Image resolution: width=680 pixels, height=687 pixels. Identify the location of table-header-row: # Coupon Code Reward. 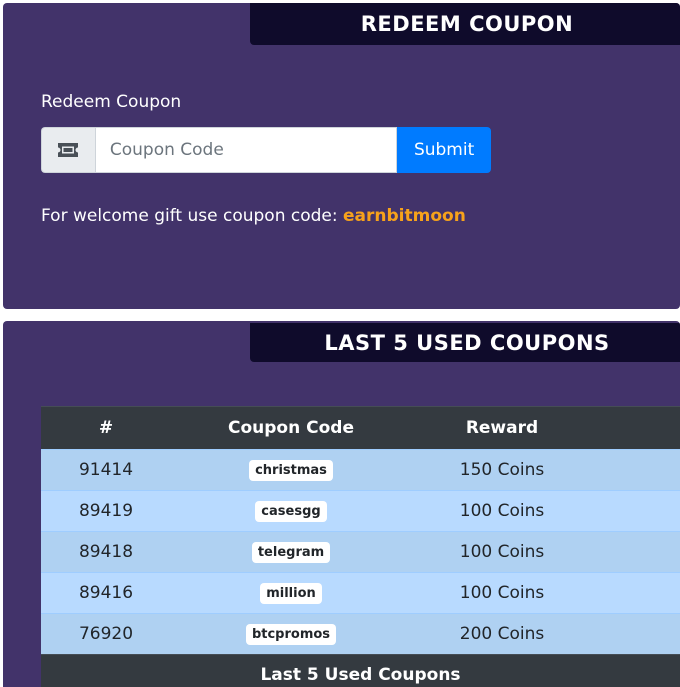
(360, 428).